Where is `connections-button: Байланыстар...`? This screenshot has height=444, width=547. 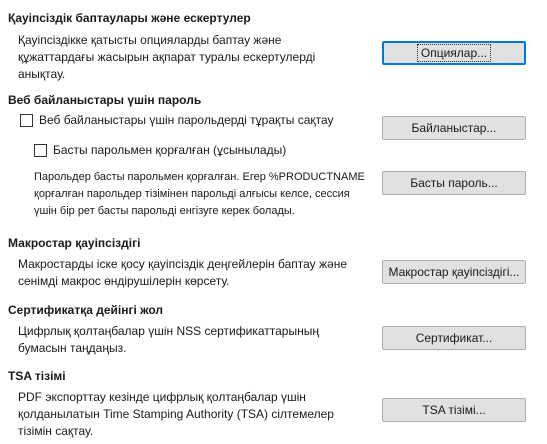 connections-button: Байланыстар... is located at coordinates (454, 128).